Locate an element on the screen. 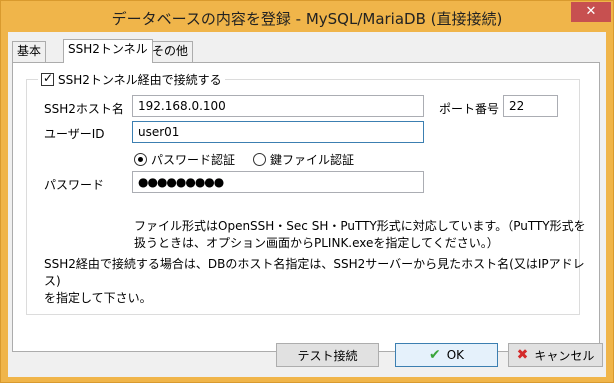  test-connection-button: テスト接続 is located at coordinates (327, 355).